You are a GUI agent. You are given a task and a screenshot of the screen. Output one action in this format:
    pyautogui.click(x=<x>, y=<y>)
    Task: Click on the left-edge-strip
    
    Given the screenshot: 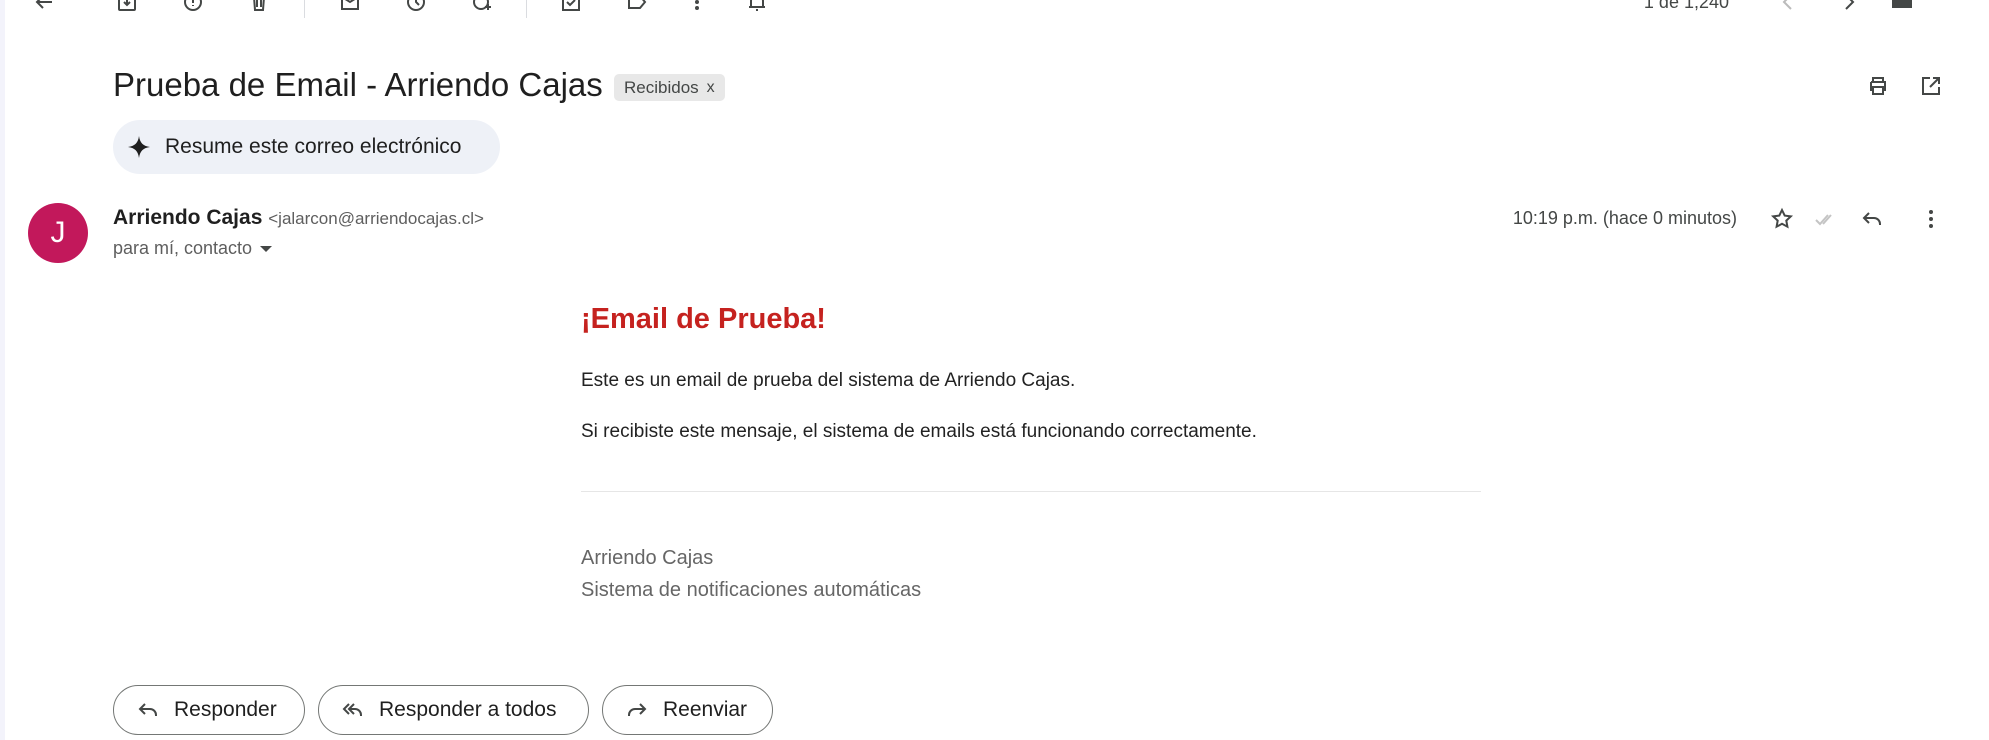 What is the action you would take?
    pyautogui.click(x=2, y=370)
    